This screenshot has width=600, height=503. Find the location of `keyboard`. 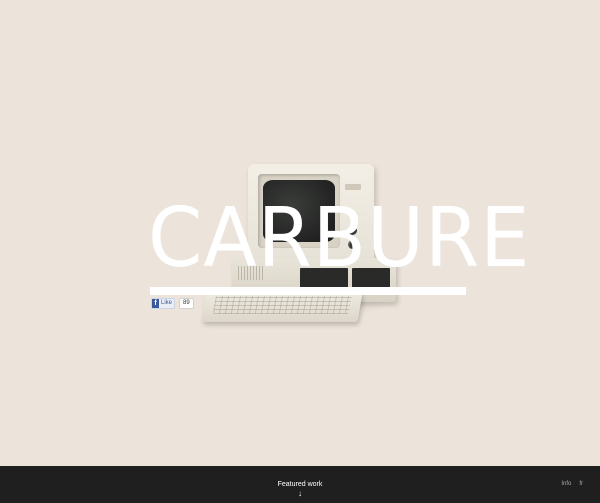

keyboard is located at coordinates (282, 307).